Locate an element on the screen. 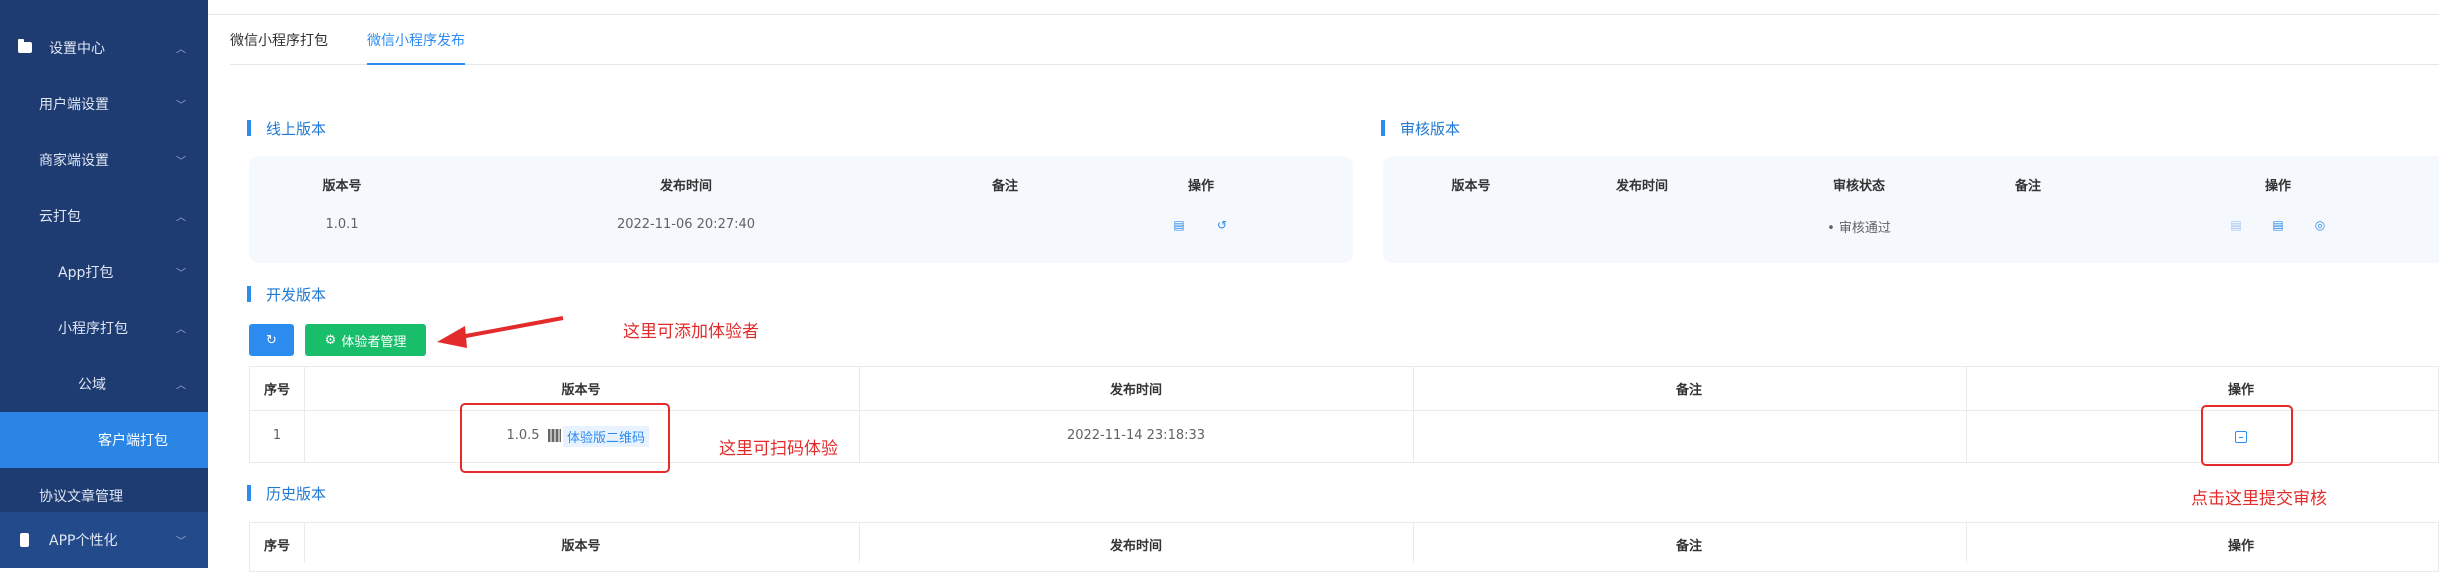  tab-wechat-publish: 微信小程序发布 is located at coordinates (416, 40).